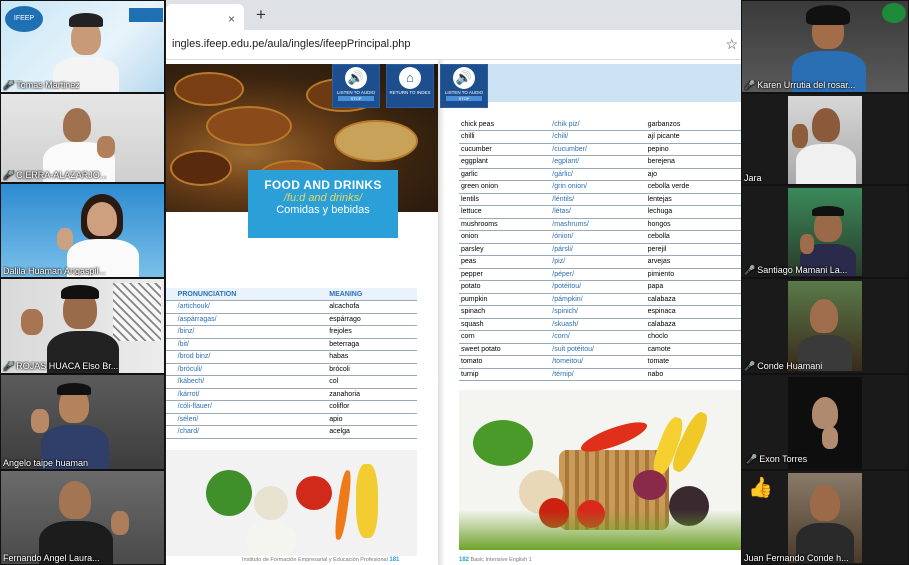 The image size is (909, 565). Describe the element at coordinates (693, 149) in the screenshot. I see `meaning-cell: pepino` at that location.